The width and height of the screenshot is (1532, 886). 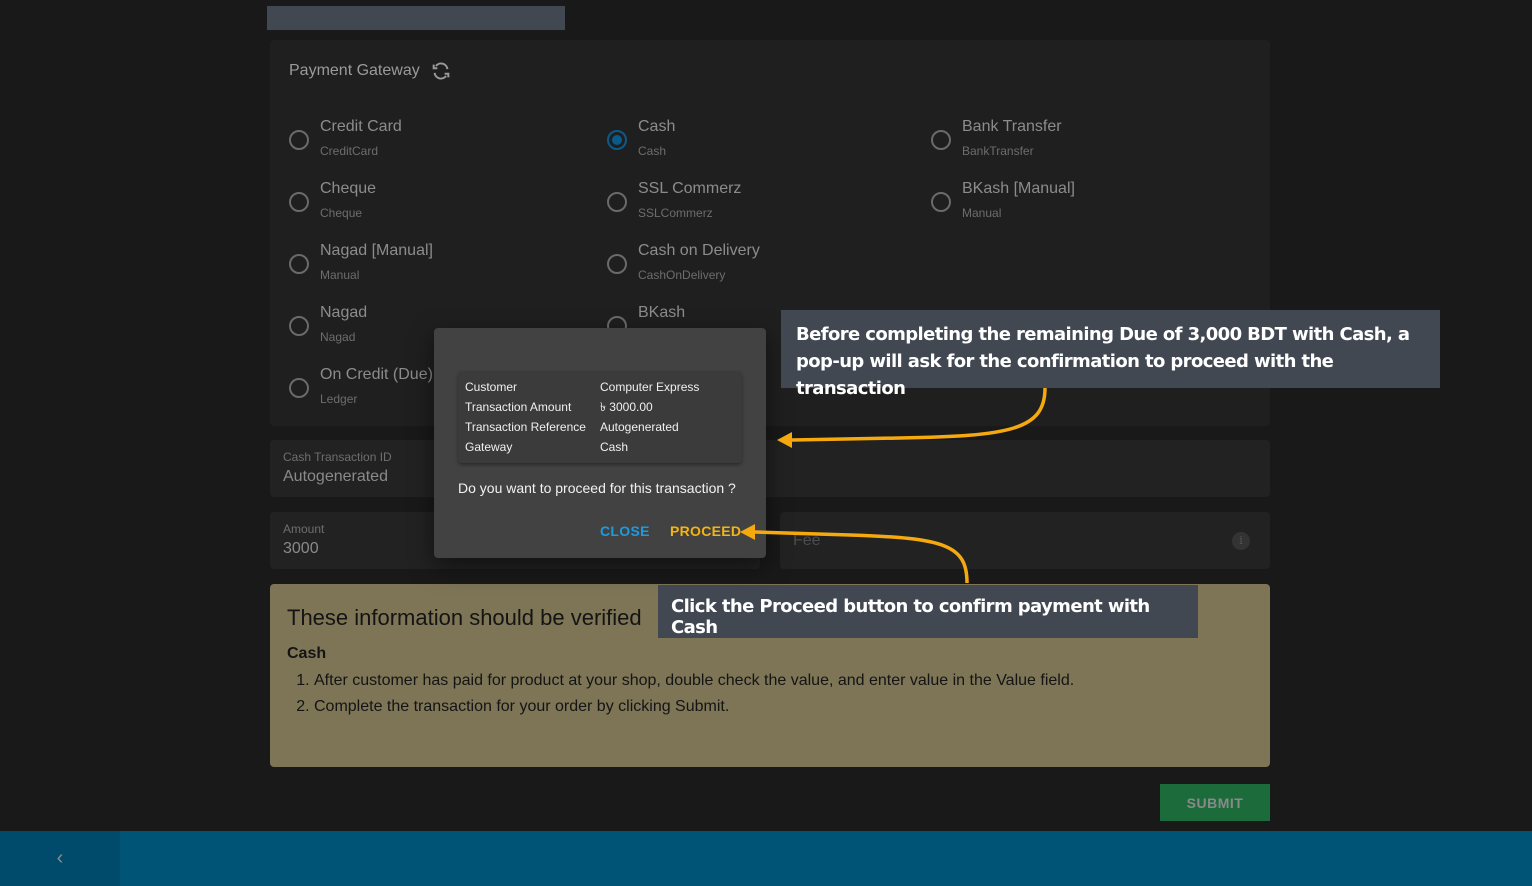 I want to click on summary-key: Gateway, so click(x=489, y=447).